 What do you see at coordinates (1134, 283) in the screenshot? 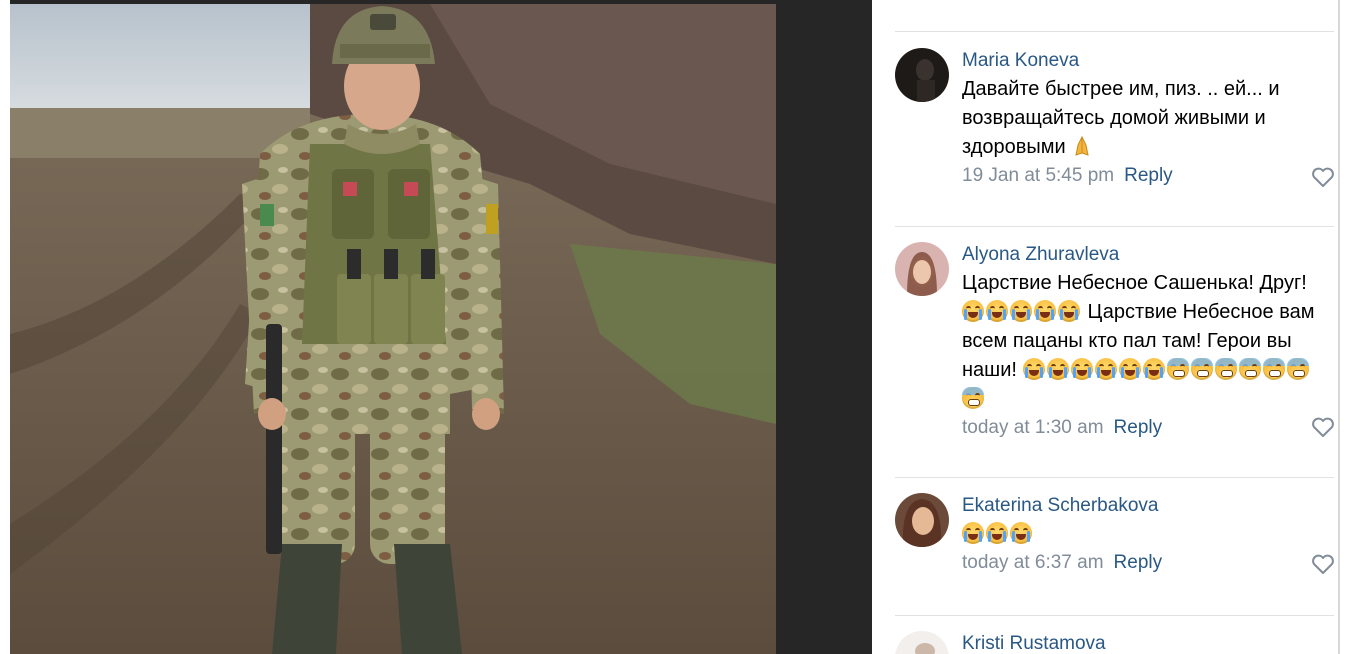
I see `comment-text-content: Царствие Небесное Сашенька! Друг!` at bounding box center [1134, 283].